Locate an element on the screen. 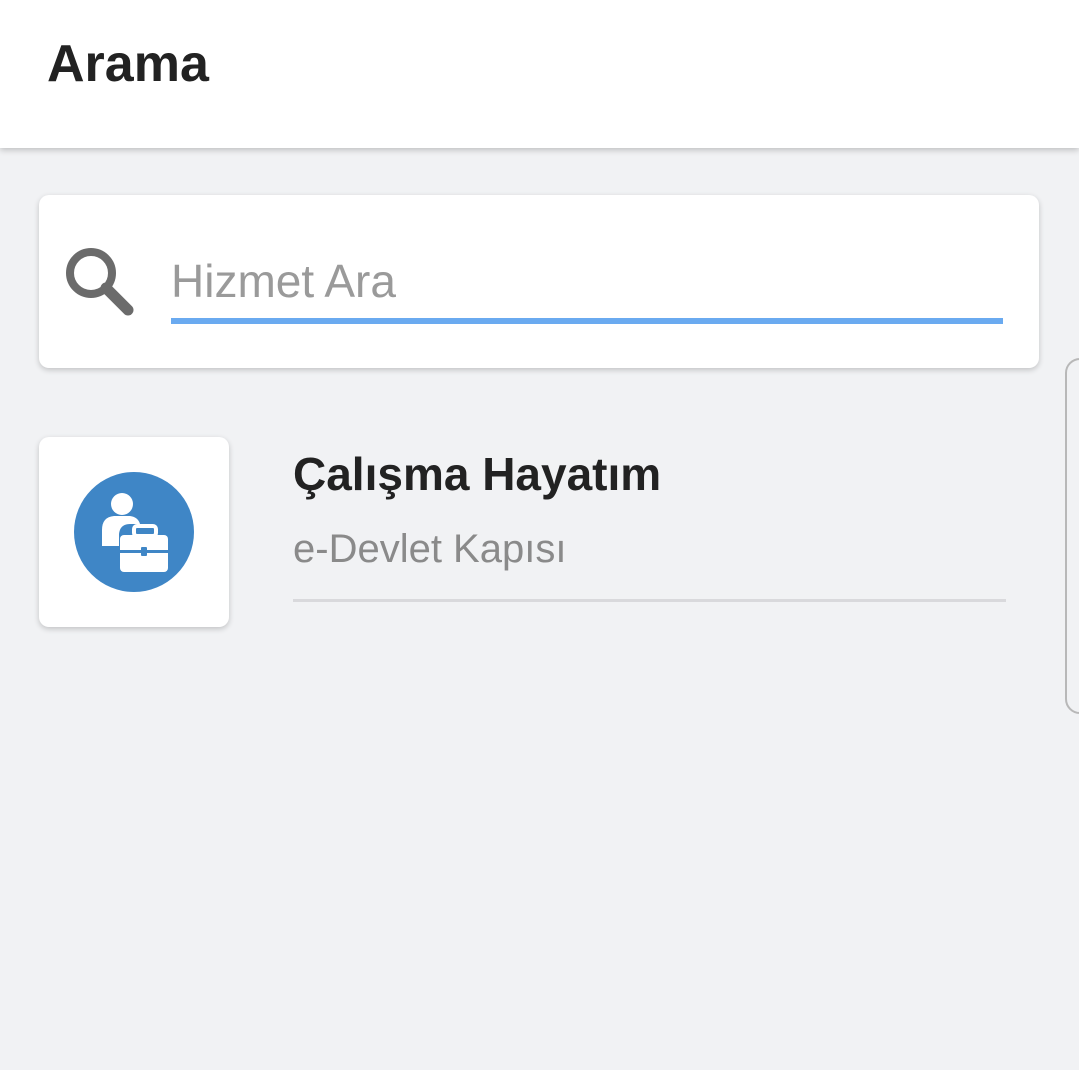  page-title: Arama is located at coordinates (128, 64).